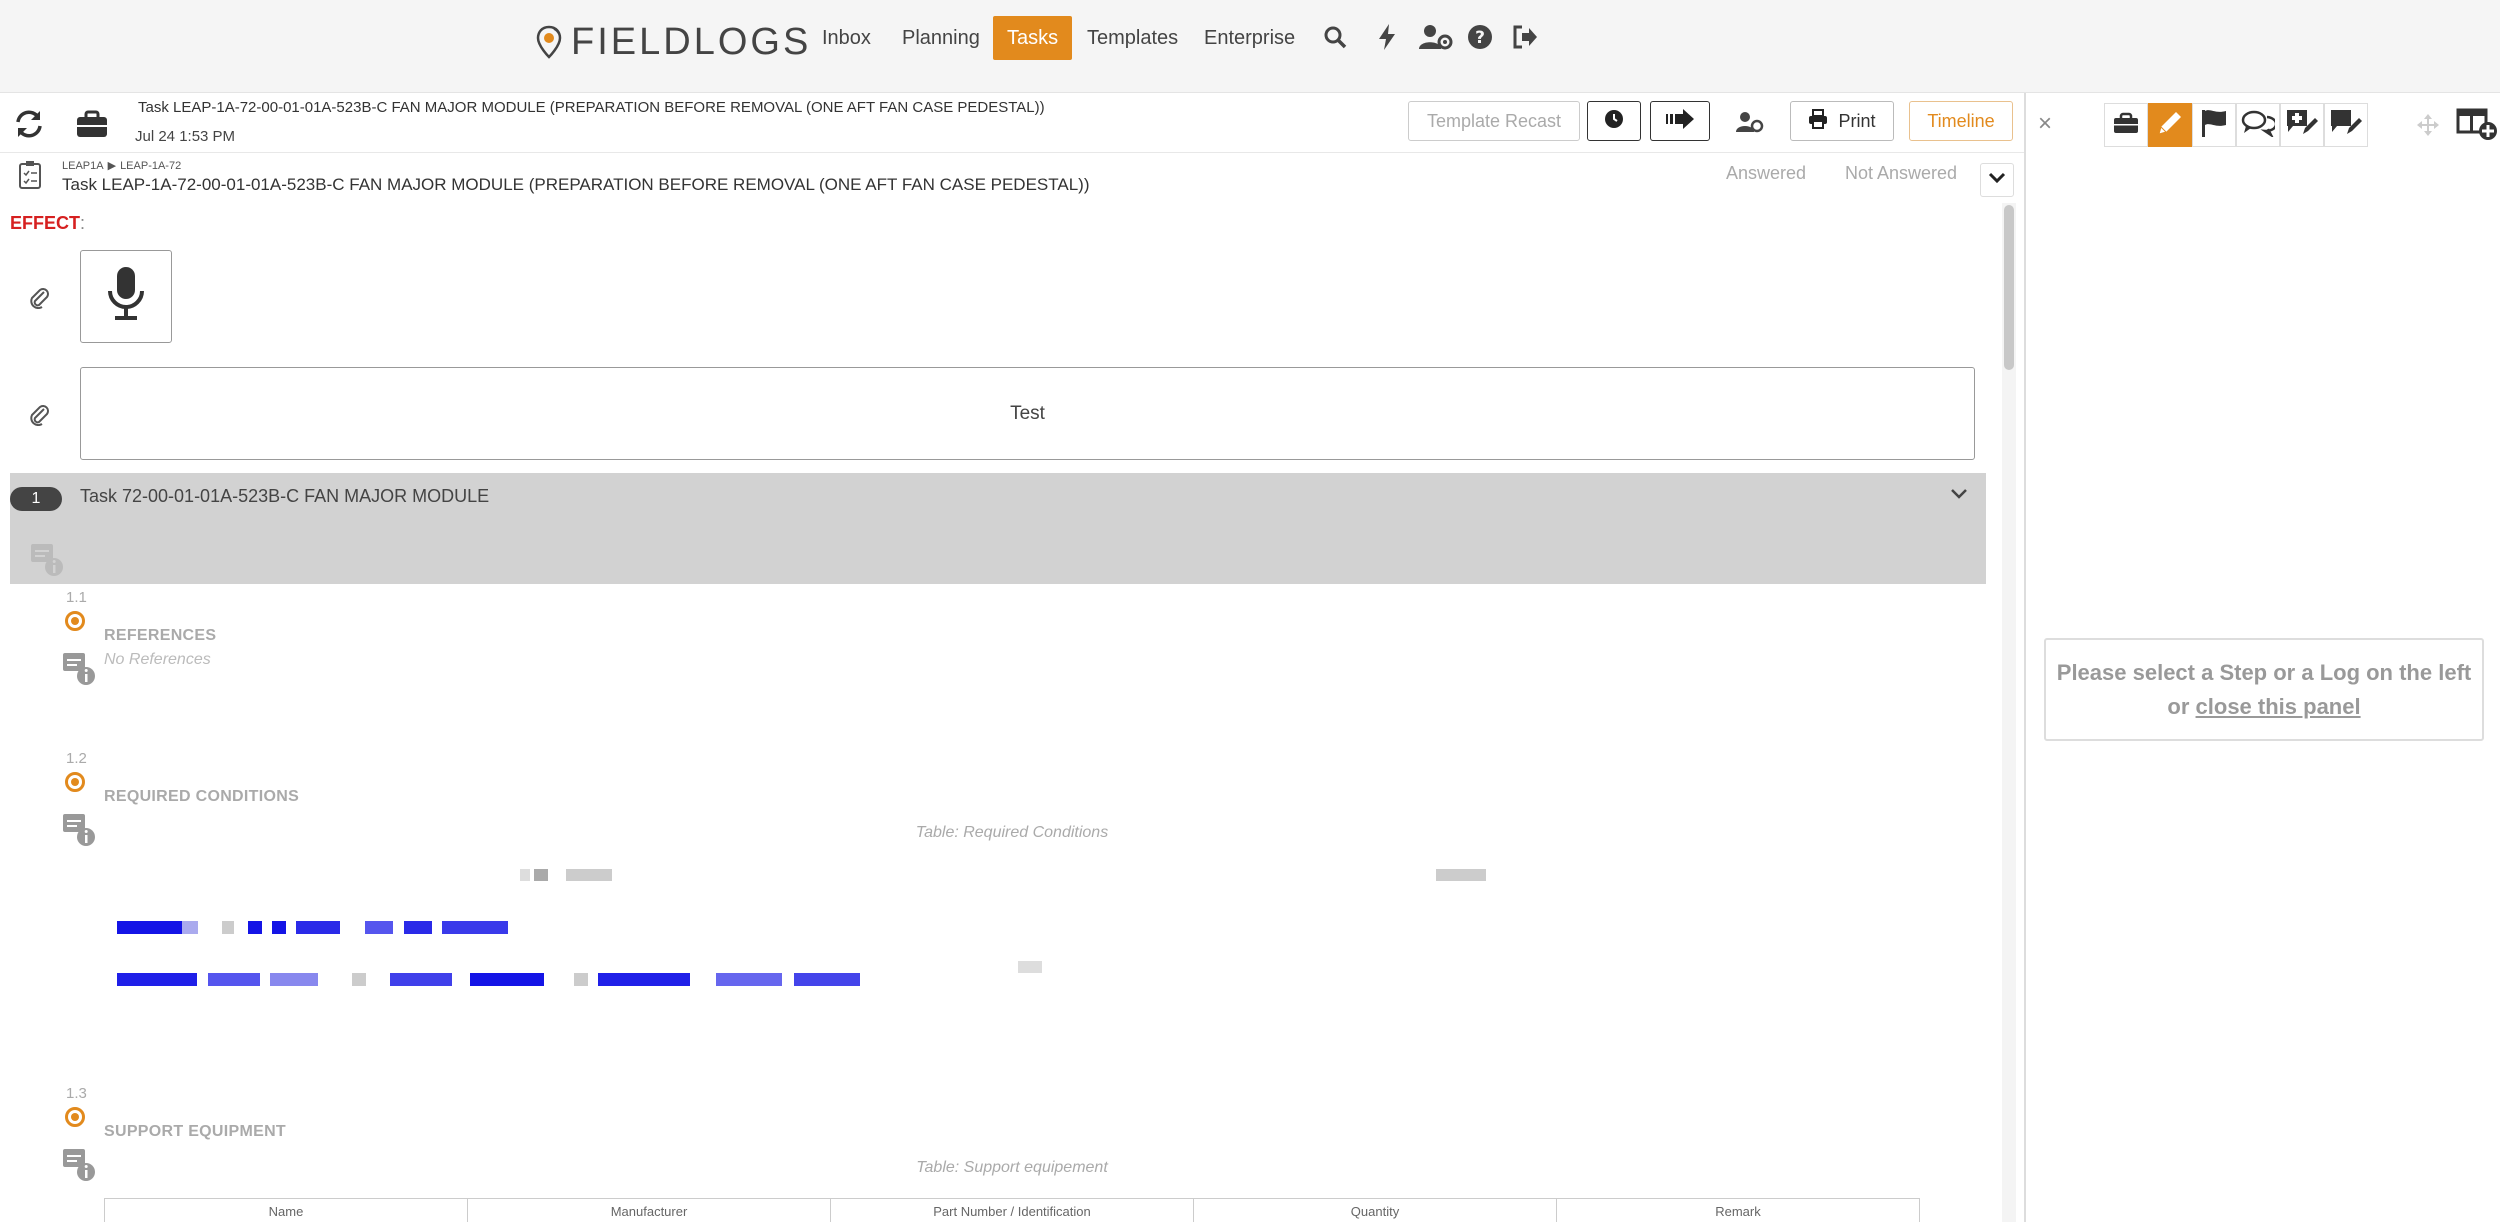  I want to click on printer-icon, so click(1818, 121).